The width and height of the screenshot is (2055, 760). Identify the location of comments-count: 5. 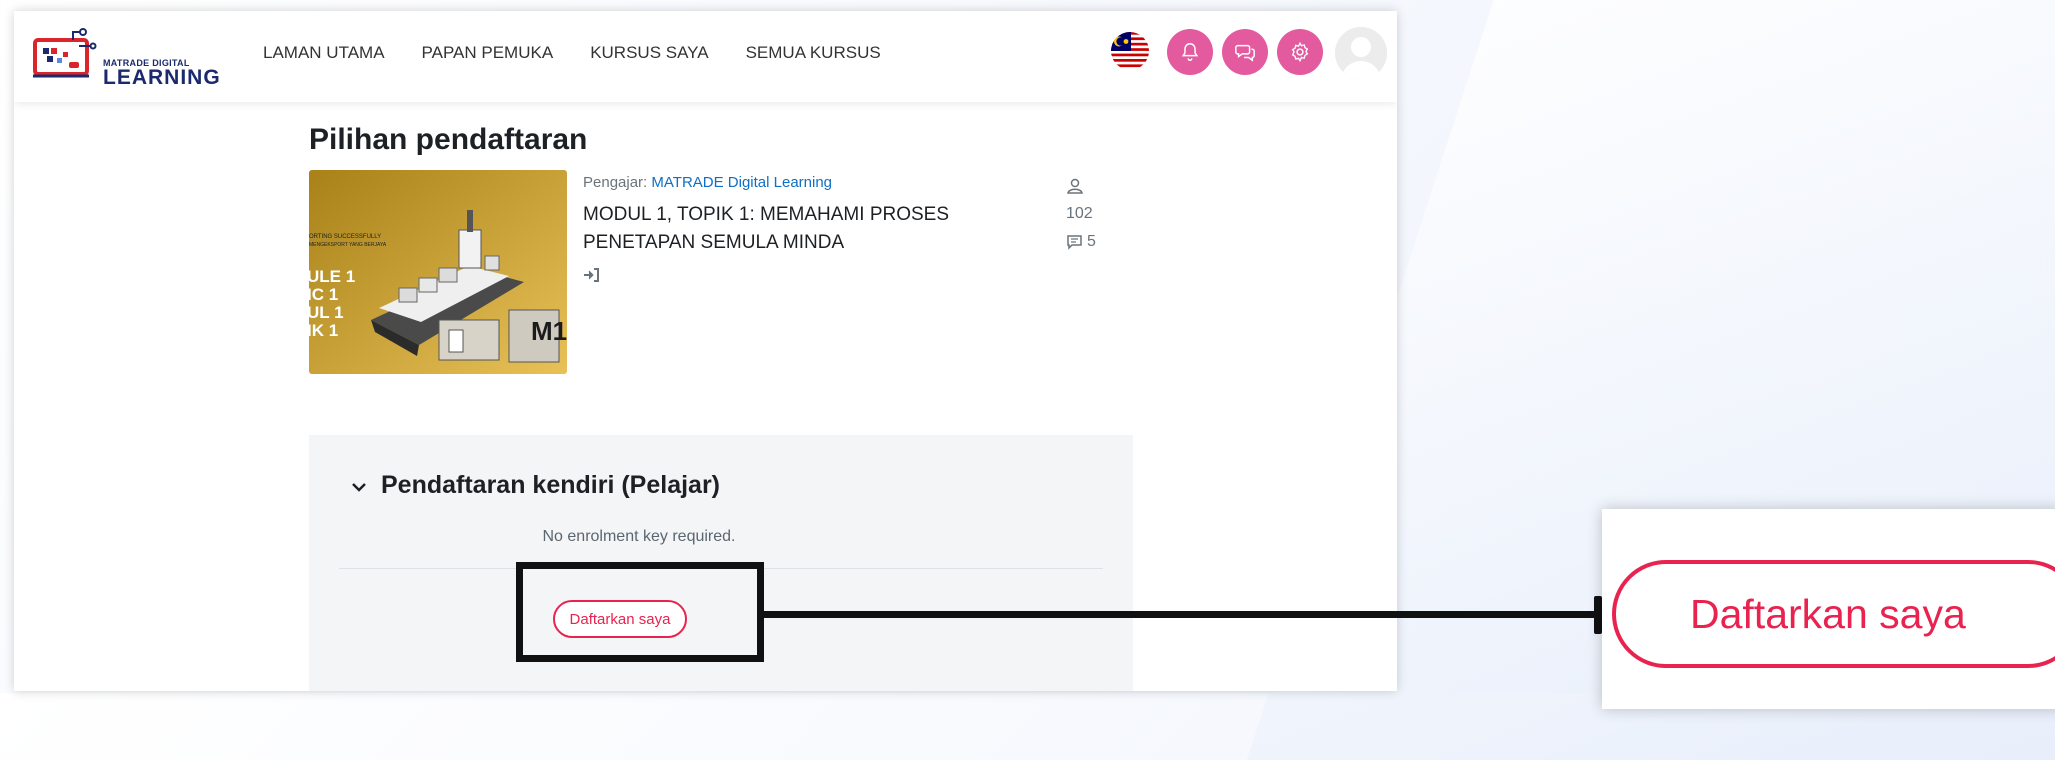
(1091, 241).